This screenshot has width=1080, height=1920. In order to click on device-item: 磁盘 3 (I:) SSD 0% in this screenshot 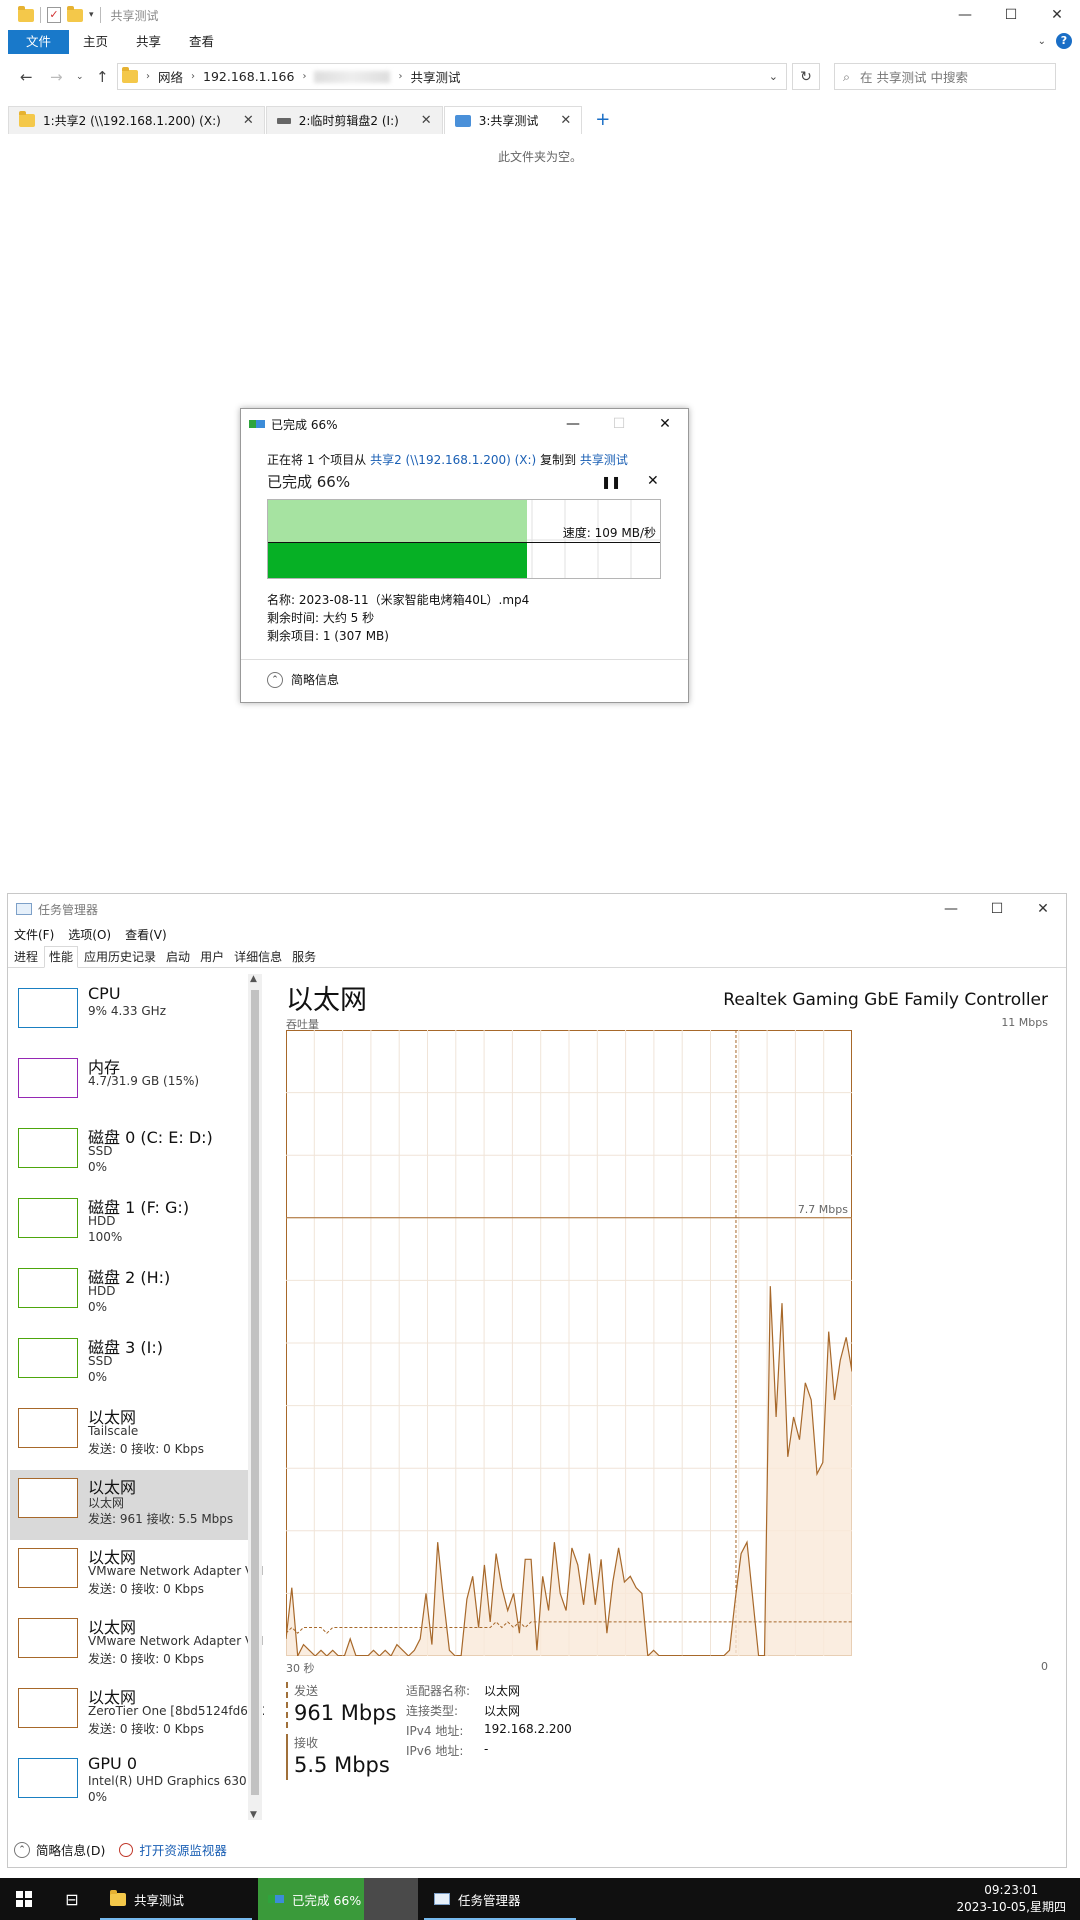, I will do `click(130, 1365)`.